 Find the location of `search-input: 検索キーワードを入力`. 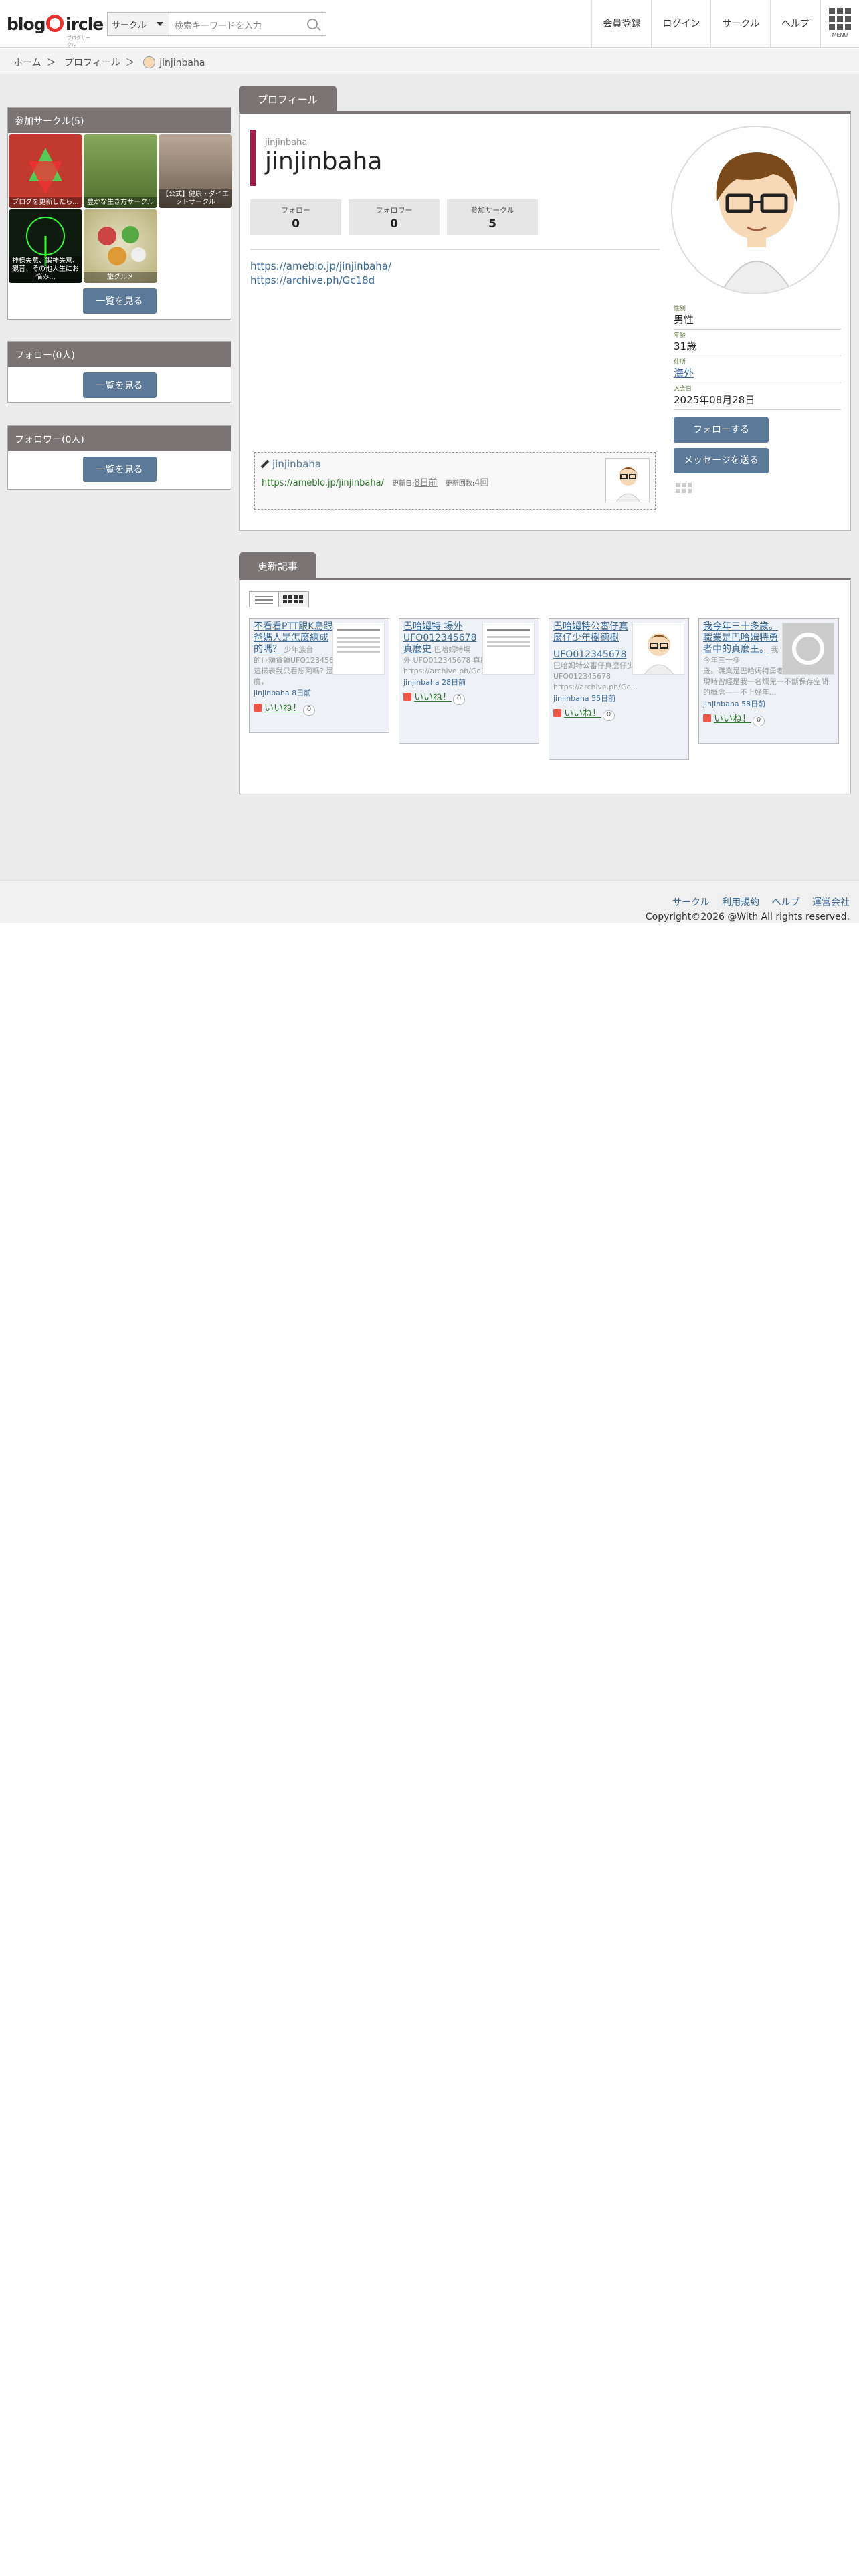

search-input: 検索キーワードを入力 is located at coordinates (248, 24).